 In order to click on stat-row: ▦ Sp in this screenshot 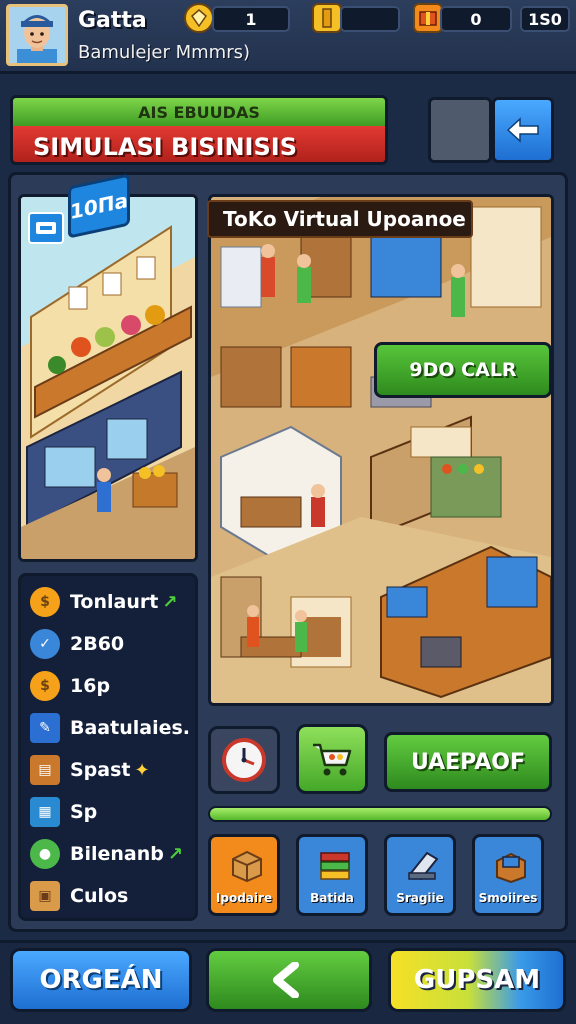, I will do `click(112, 812)`.